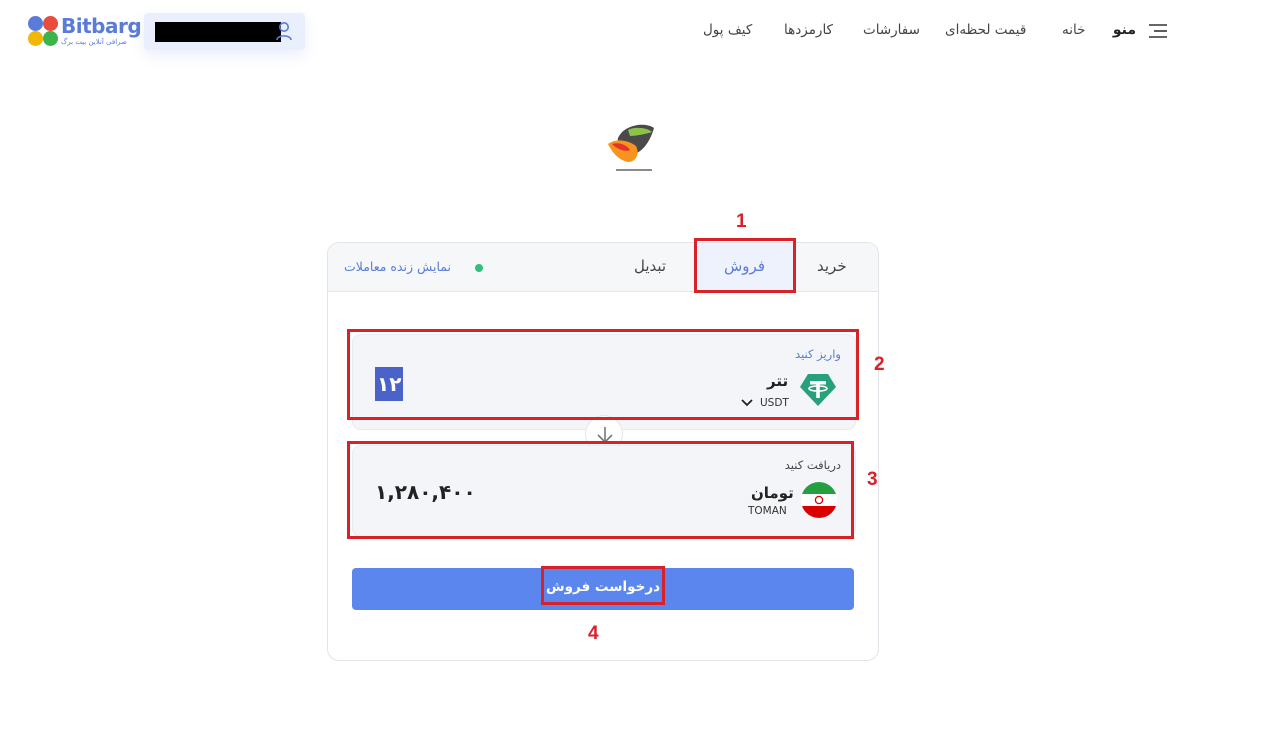 This screenshot has height=737, width=1263. Describe the element at coordinates (891, 30) in the screenshot. I see `nav-orders: سفارشات` at that location.